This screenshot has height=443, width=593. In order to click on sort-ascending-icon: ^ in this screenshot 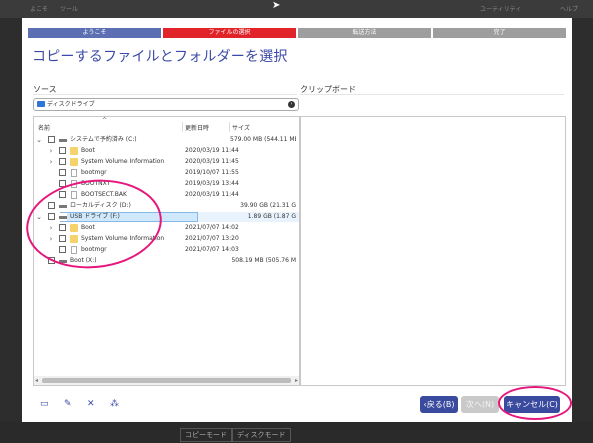, I will do `click(105, 120)`.